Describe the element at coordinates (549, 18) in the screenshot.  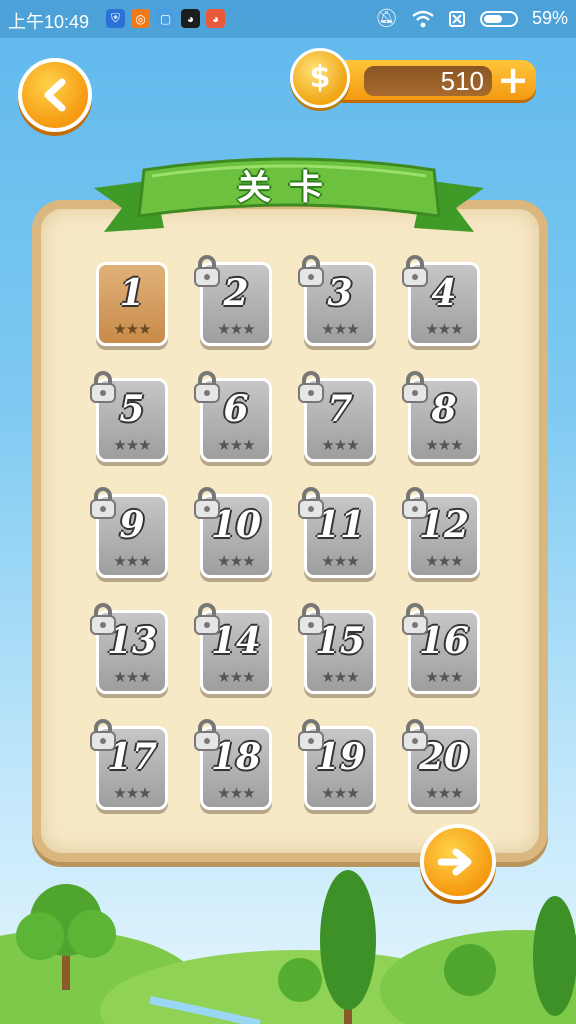
I see `battery-percent: 59%` at that location.